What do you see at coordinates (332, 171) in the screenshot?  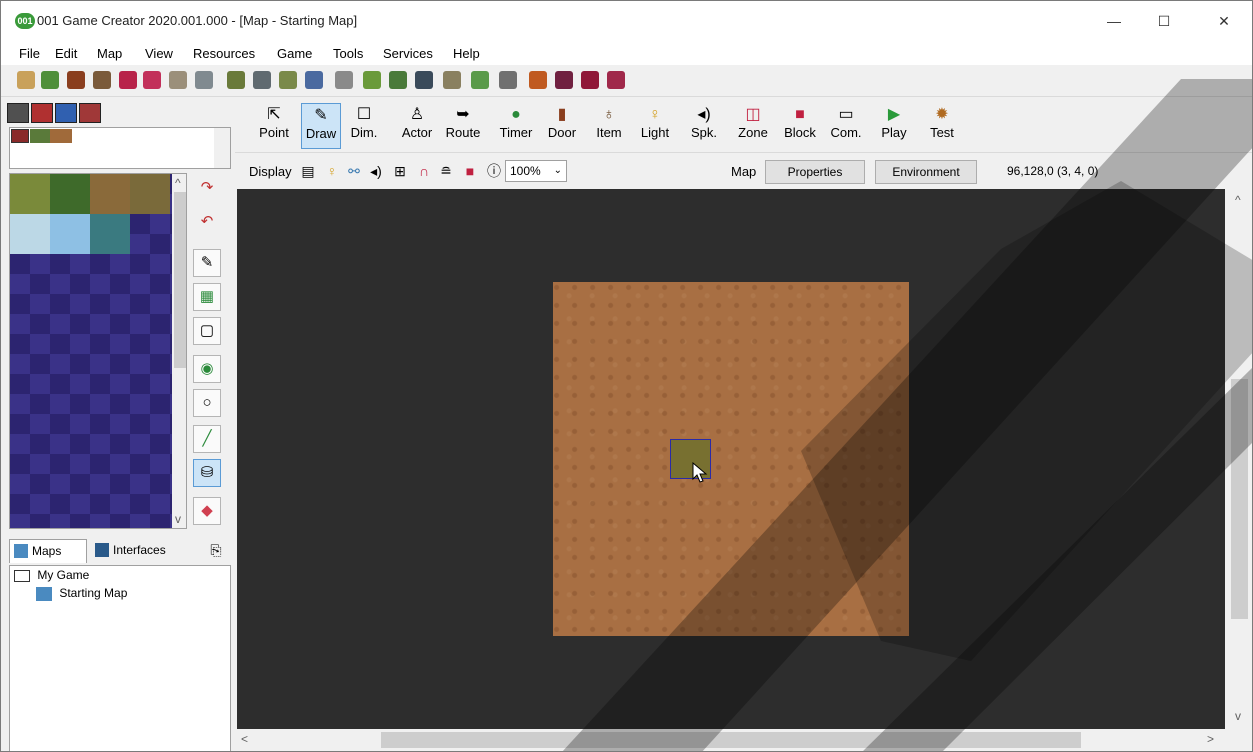 I see `lightbulb-toggle-icon: ♀` at bounding box center [332, 171].